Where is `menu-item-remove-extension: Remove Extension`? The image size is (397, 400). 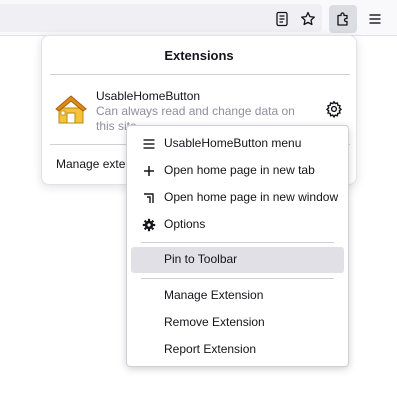
menu-item-remove-extension: Remove Extension is located at coordinates (237, 323).